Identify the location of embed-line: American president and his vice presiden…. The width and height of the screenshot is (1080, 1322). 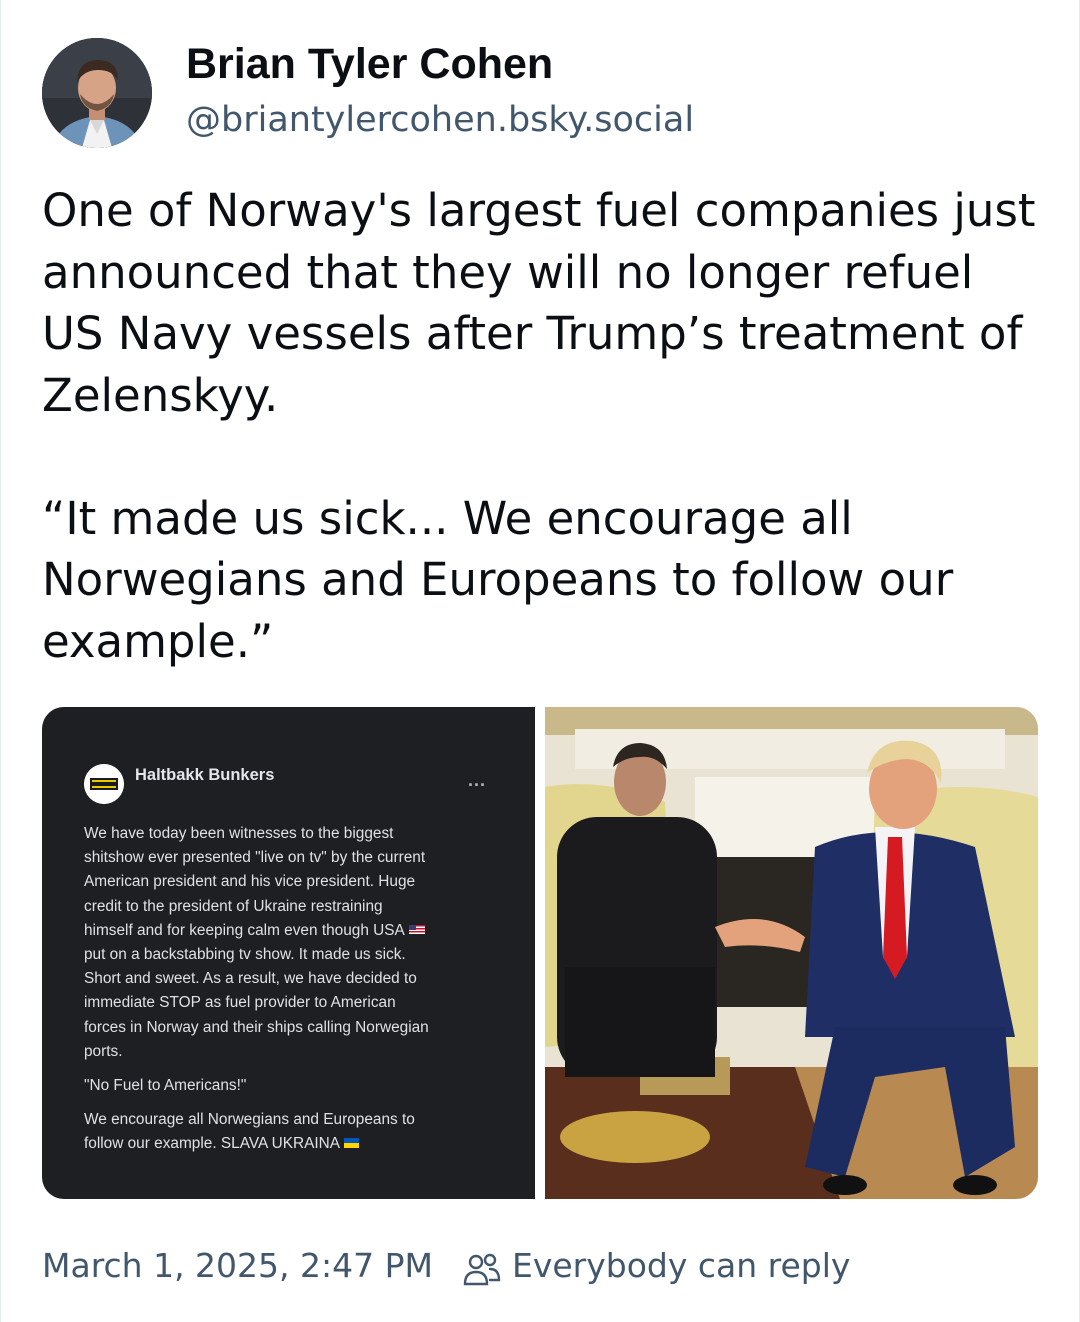
(250, 882).